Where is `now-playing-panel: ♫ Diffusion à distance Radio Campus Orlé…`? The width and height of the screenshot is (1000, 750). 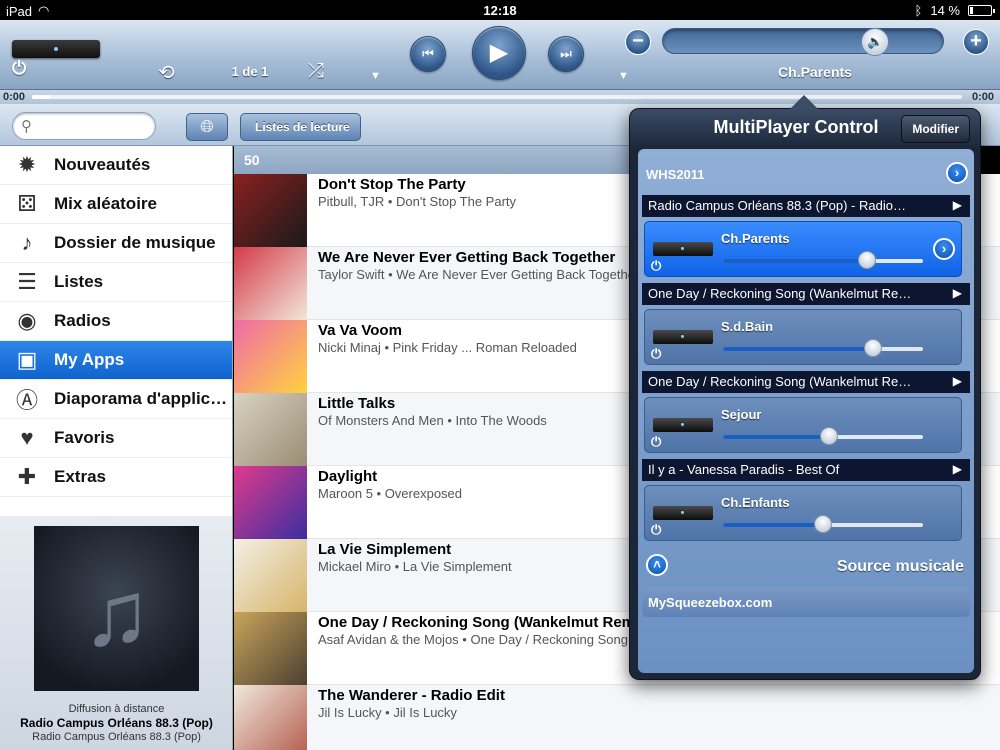 now-playing-panel: ♫ Diffusion à distance Radio Campus Orlé… is located at coordinates (116, 633).